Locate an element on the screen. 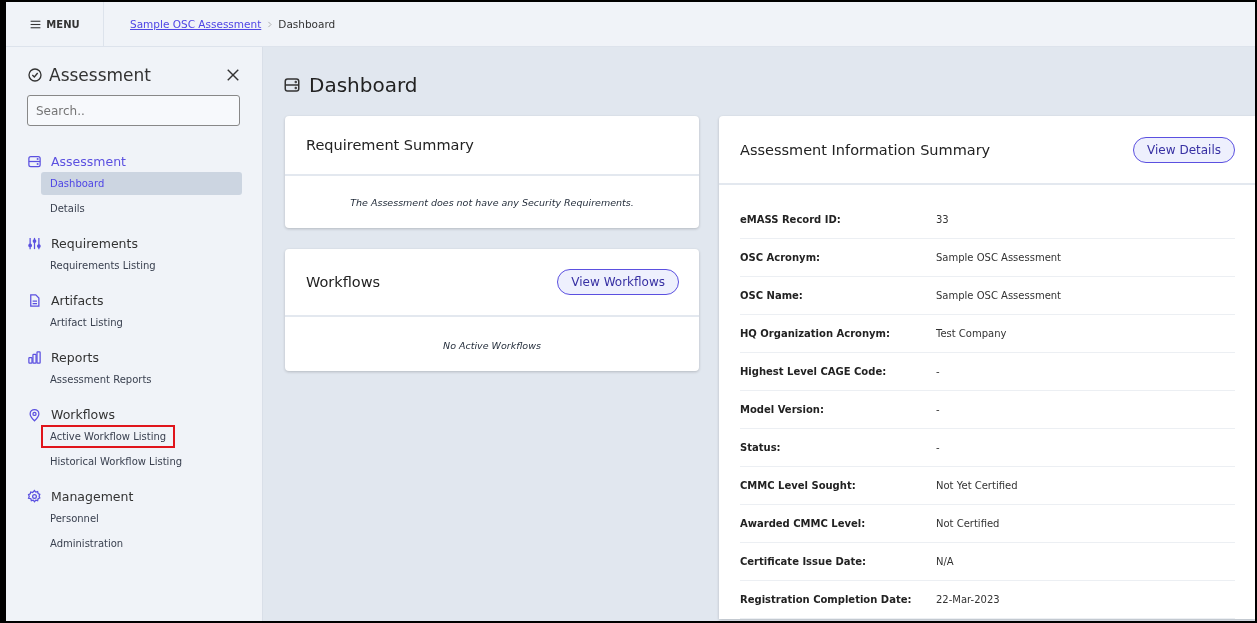 The height and width of the screenshot is (623, 1257). empty-message: The Assessment does not have any Security Requirements. is located at coordinates (492, 203).